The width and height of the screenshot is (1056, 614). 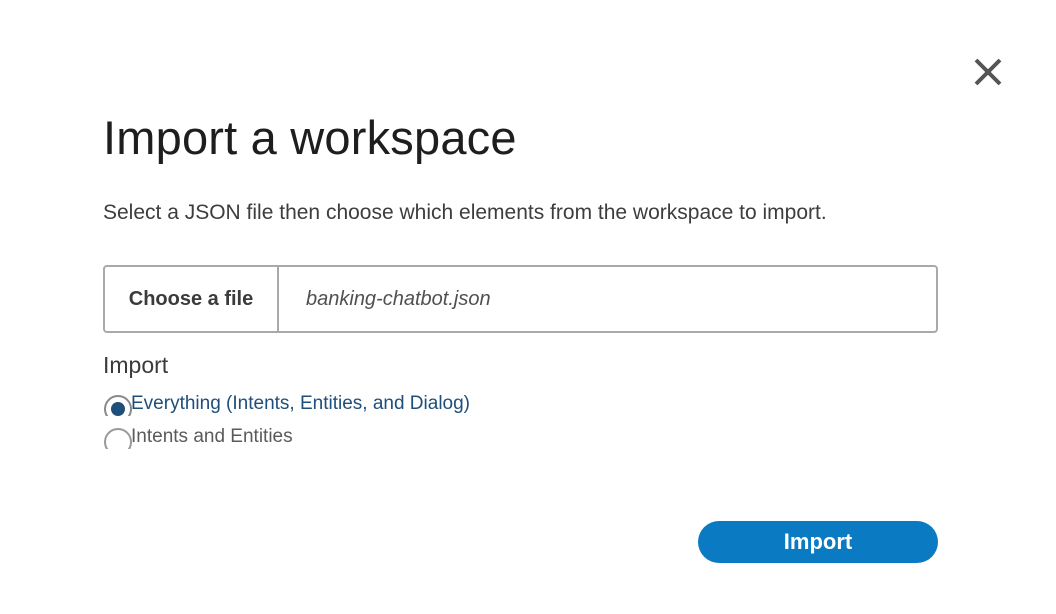 I want to click on radio-option-intents-entities: Intents and Entities, so click(x=198, y=437).